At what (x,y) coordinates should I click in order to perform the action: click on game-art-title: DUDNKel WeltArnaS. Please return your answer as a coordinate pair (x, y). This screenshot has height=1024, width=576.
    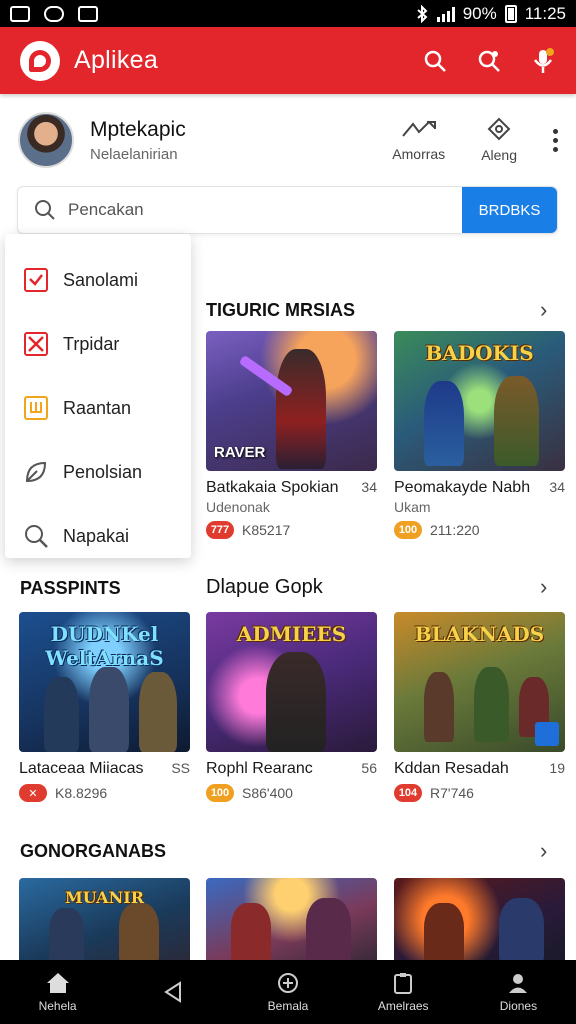
    Looking at the image, I should click on (104, 646).